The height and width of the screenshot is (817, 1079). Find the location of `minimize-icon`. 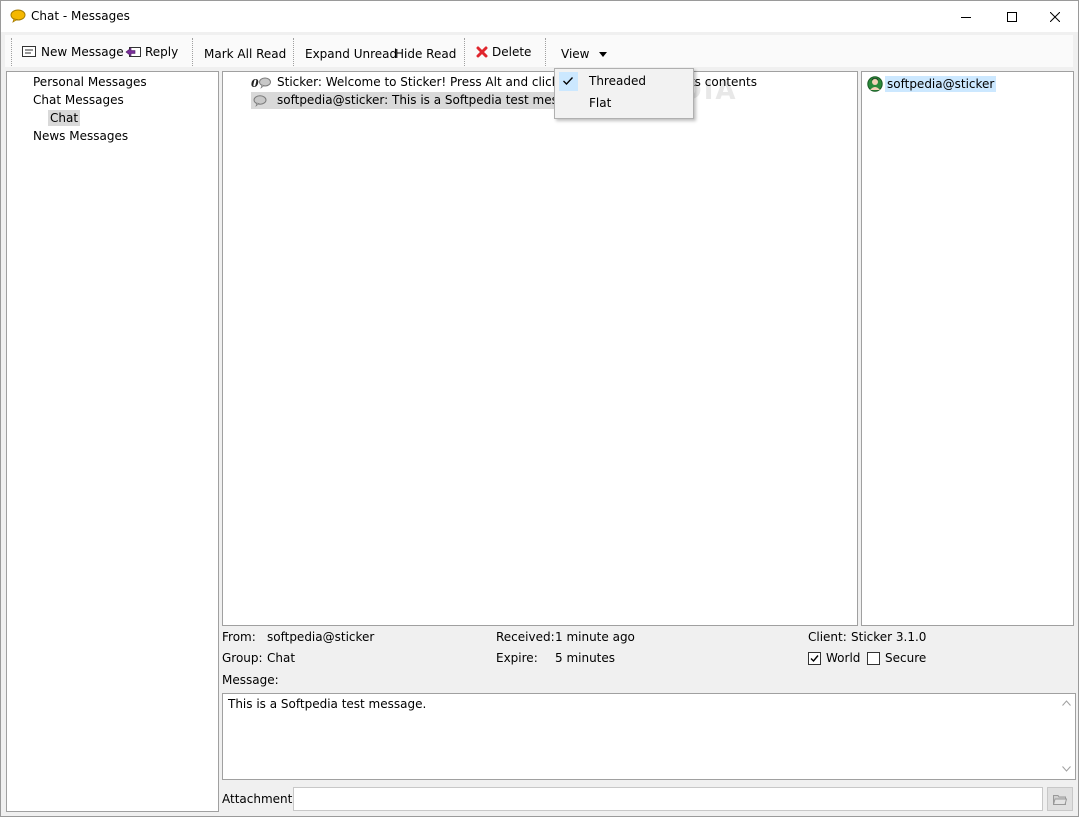

minimize-icon is located at coordinates (966, 17).